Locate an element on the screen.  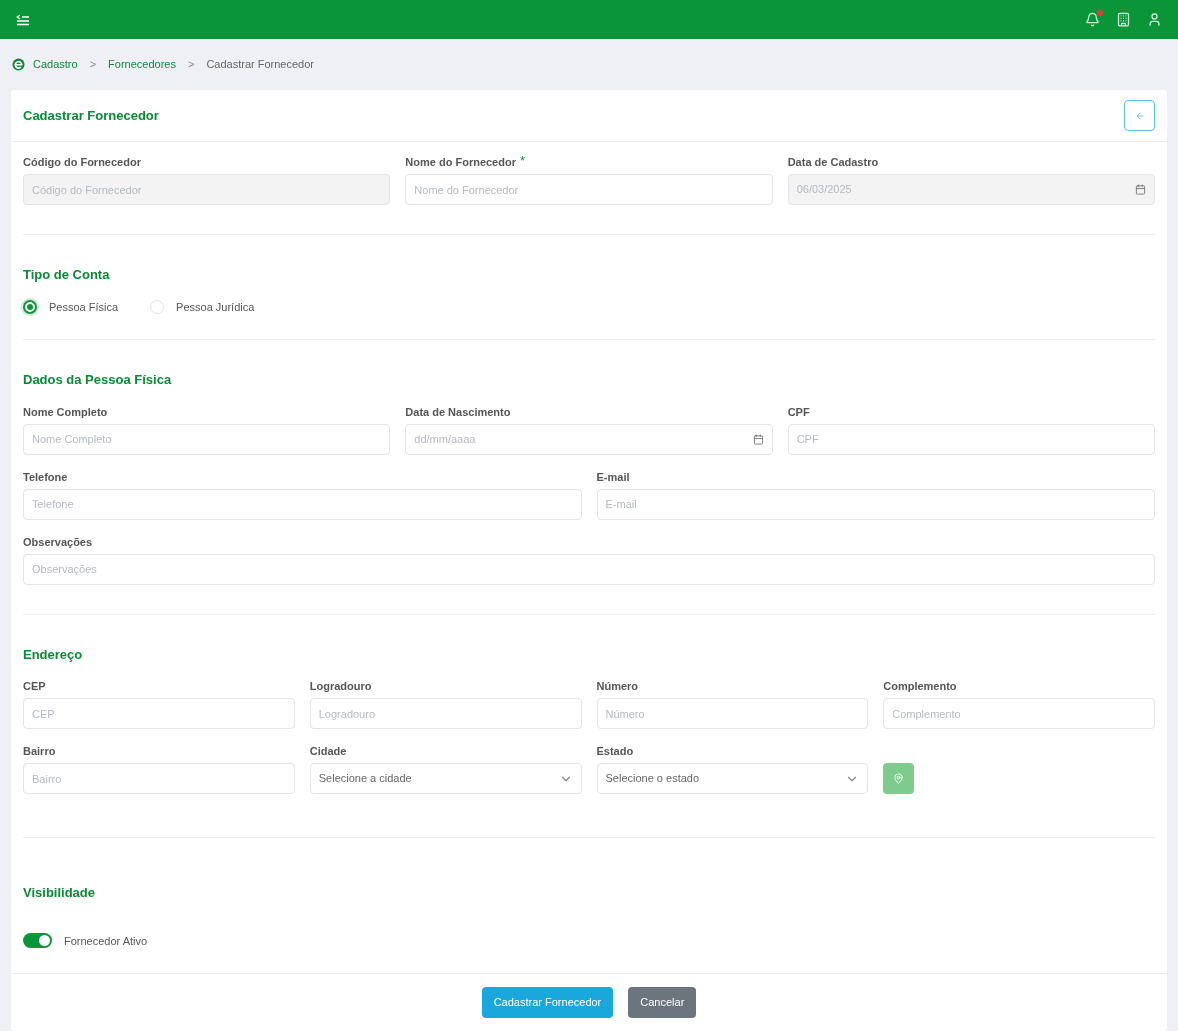
field-label: Estado is located at coordinates (615, 751).